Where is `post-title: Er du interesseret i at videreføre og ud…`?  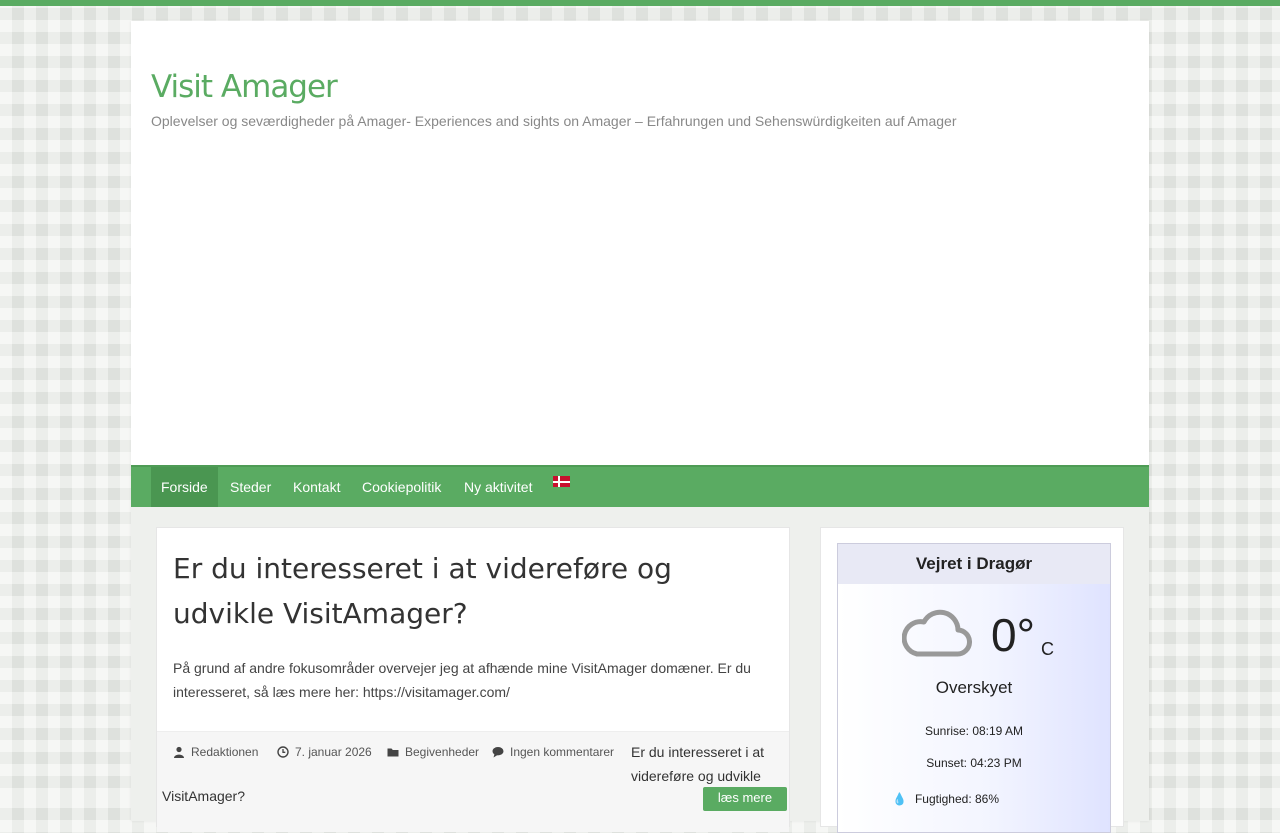 post-title: Er du interesseret i at videreføre og ud… is located at coordinates (473, 591).